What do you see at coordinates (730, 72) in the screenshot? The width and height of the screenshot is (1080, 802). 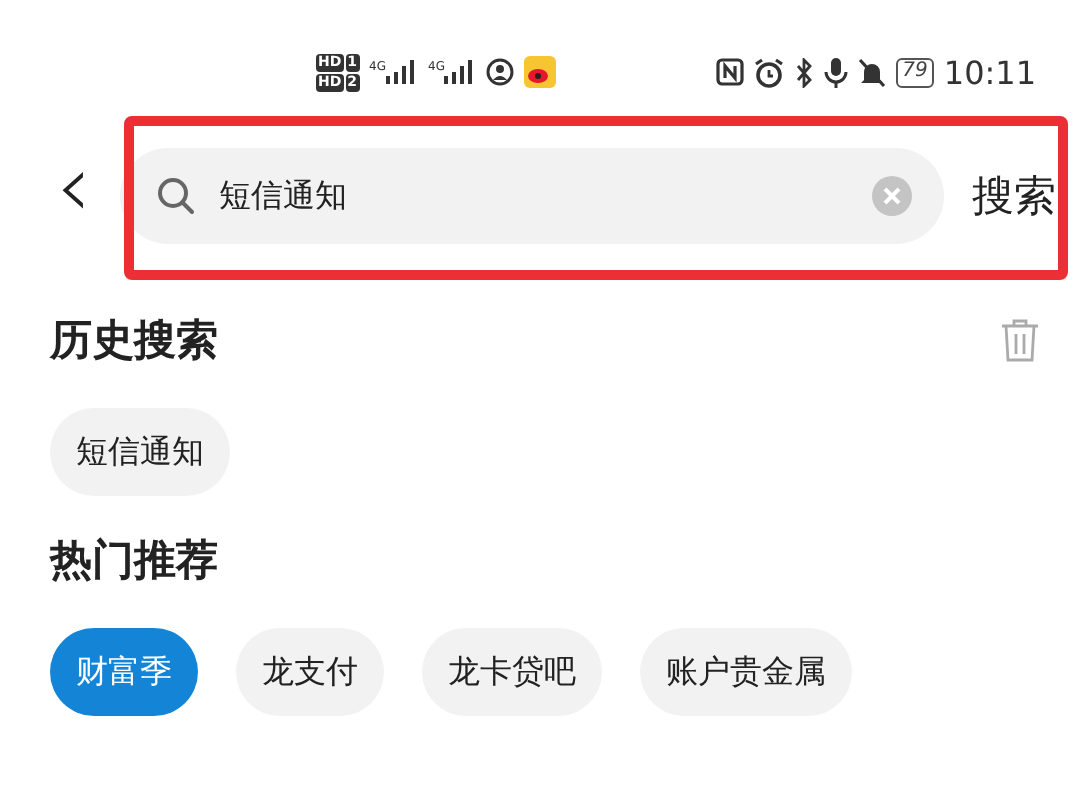 I see `nfc-icon` at bounding box center [730, 72].